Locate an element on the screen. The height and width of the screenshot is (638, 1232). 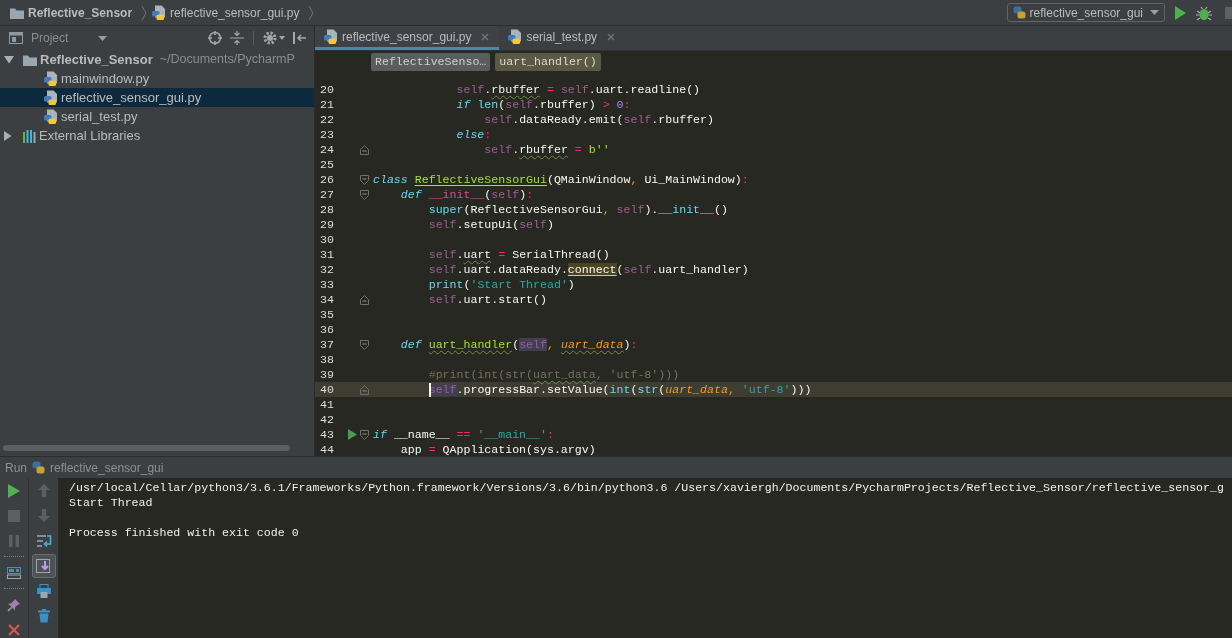
tree-item: reflective_sensor_gui.py is located at coordinates (157, 97).